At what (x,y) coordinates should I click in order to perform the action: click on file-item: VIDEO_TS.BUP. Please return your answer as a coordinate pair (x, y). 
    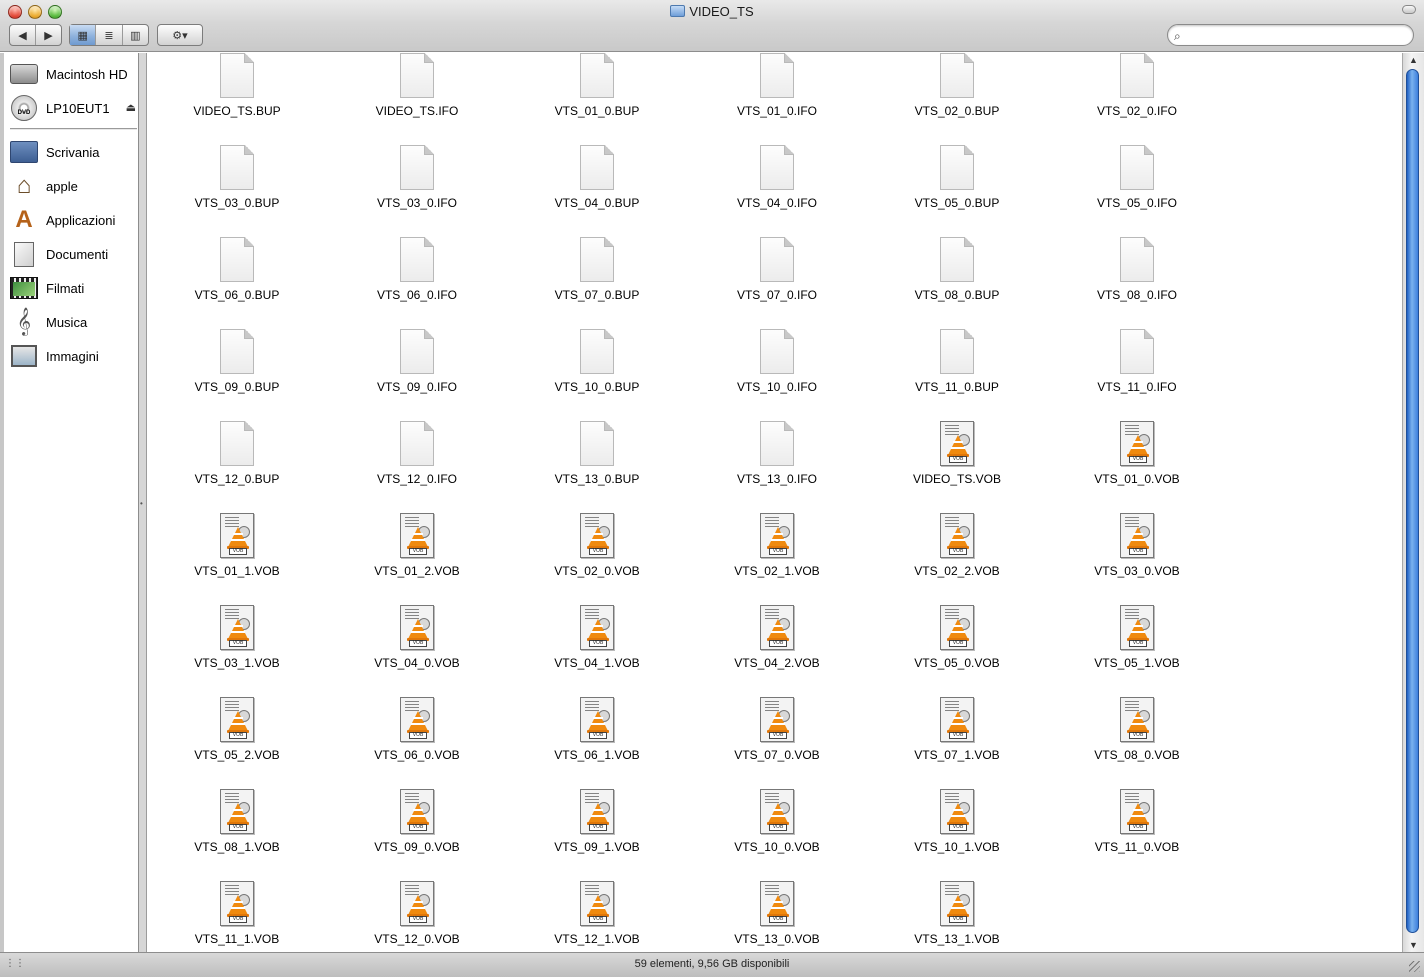
    Looking at the image, I should click on (237, 88).